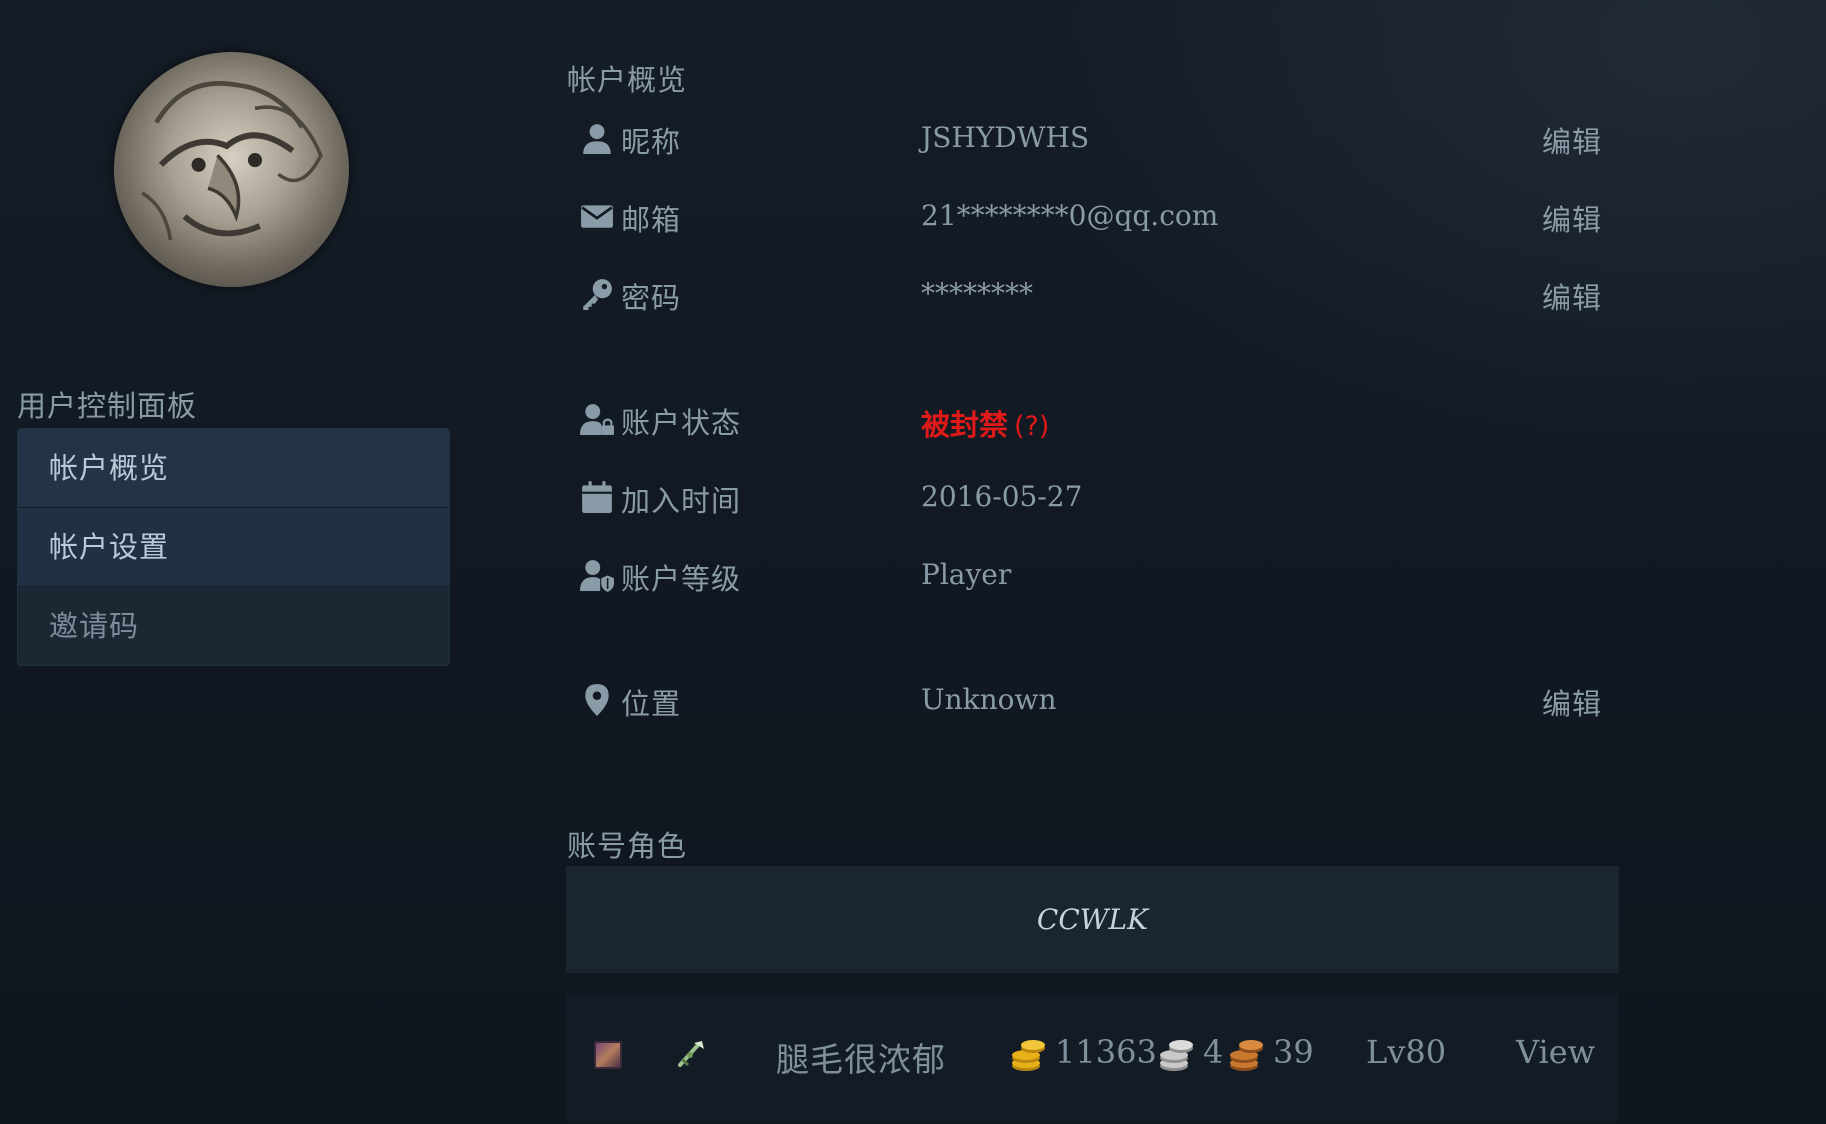 The width and height of the screenshot is (1826, 1124). What do you see at coordinates (608, 1055) in the screenshot?
I see `race-portrait-icon` at bounding box center [608, 1055].